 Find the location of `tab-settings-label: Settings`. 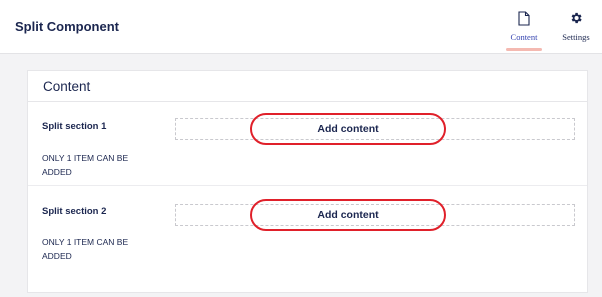

tab-settings-label: Settings is located at coordinates (576, 37).